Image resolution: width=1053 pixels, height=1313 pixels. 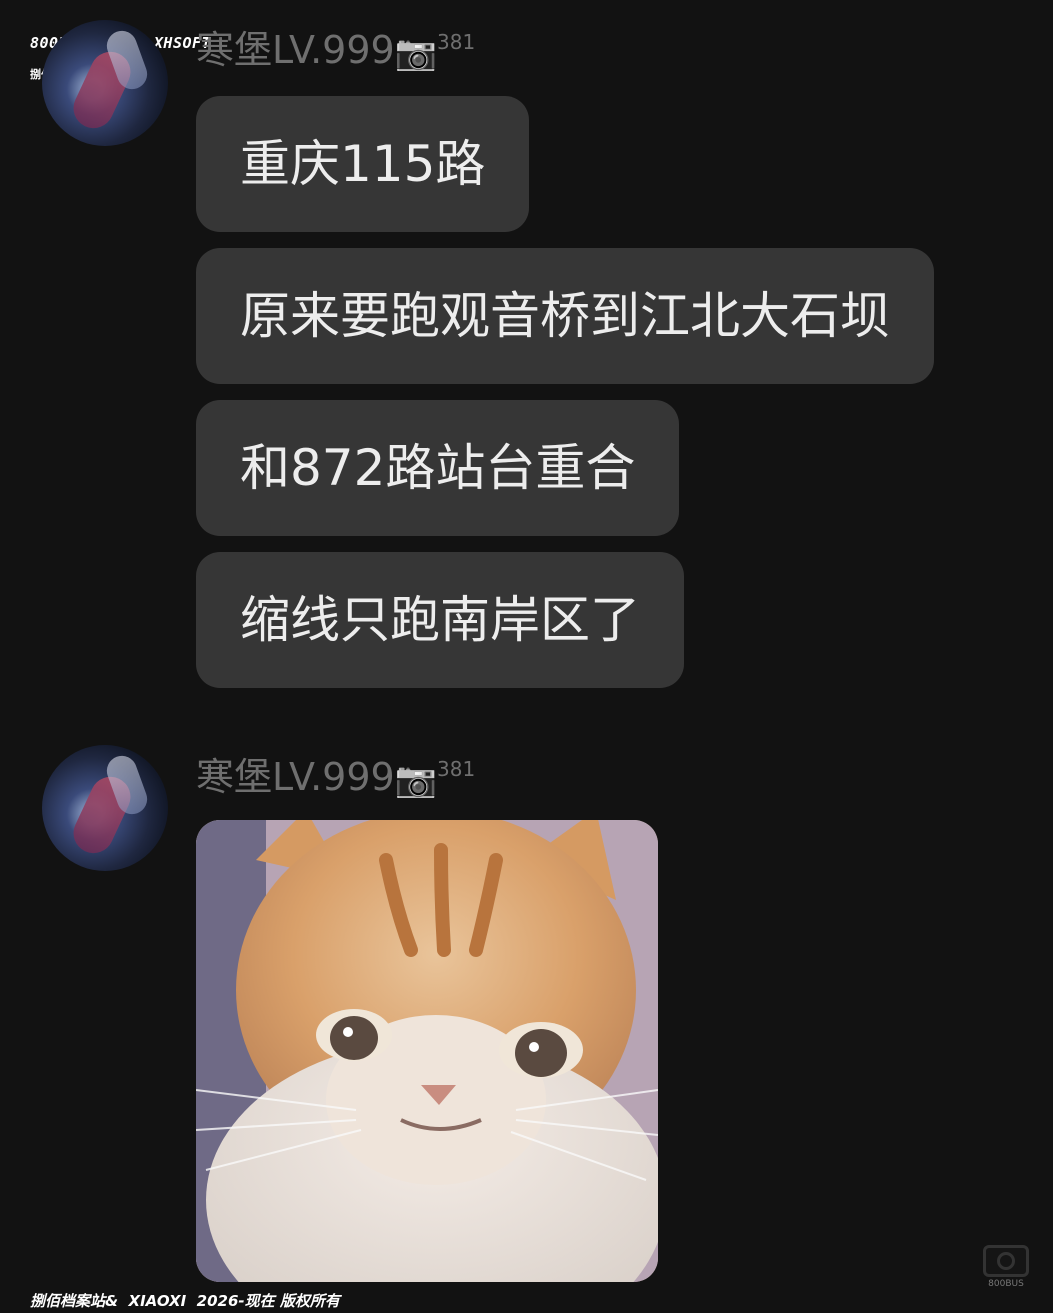 I want to click on message-bubble: 和872路站台重合, so click(x=438, y=468).